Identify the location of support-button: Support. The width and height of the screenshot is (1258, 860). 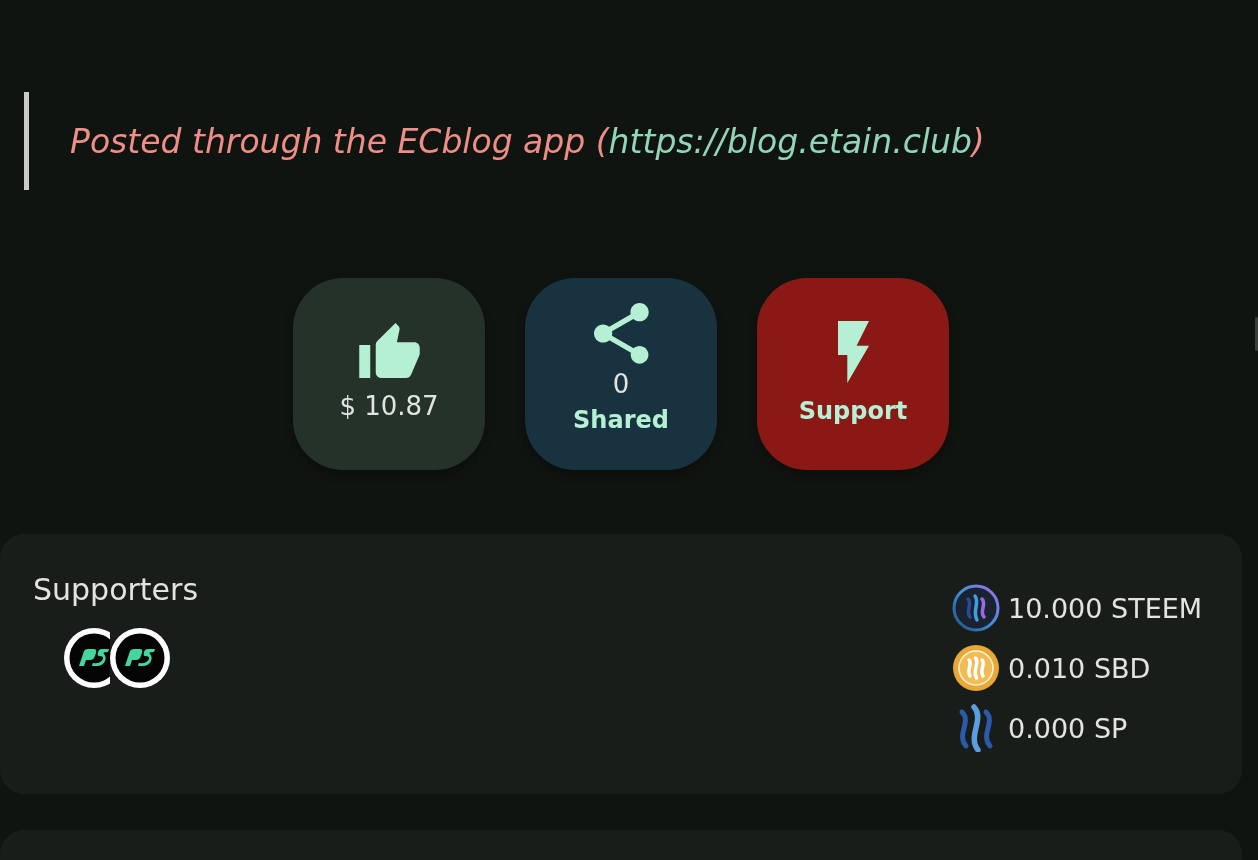
(853, 374).